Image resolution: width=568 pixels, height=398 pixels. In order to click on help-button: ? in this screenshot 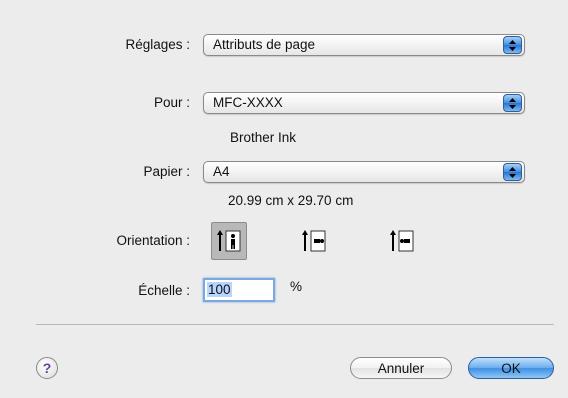, I will do `click(47, 368)`.